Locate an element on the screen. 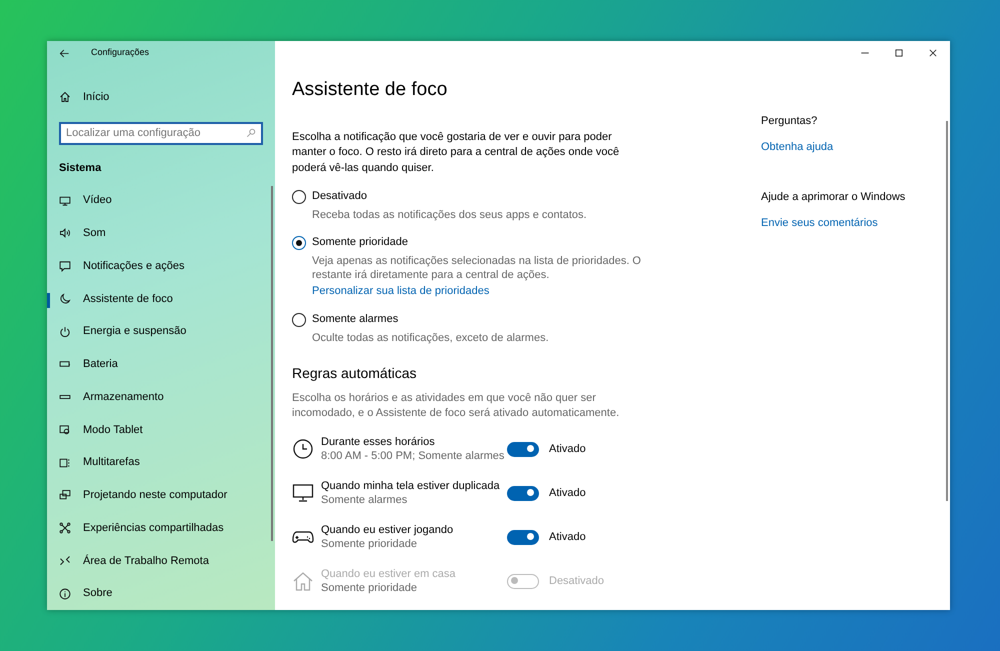 The image size is (1000, 651). option-description: Veja apenas as notificações selecionadas na lista de prioridades. O restante irá diretamente para a central de ações. is located at coordinates (477, 268).